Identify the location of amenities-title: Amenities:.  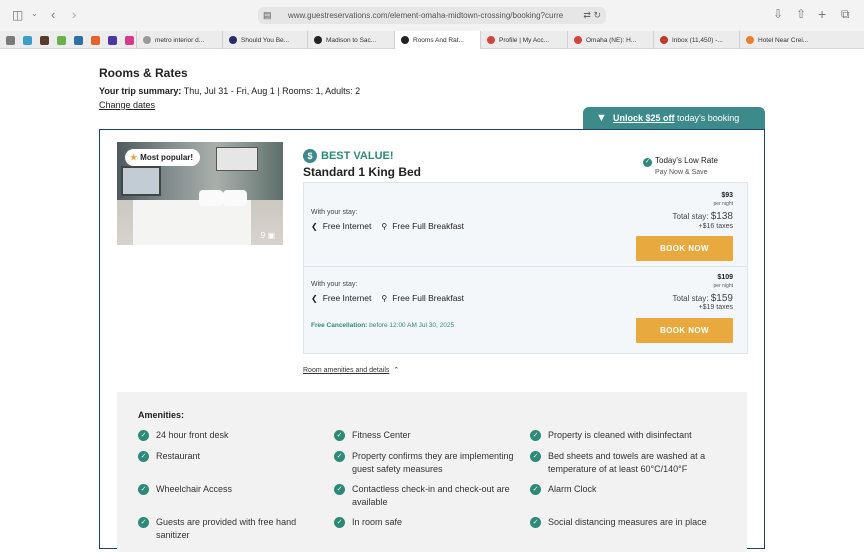
(161, 415).